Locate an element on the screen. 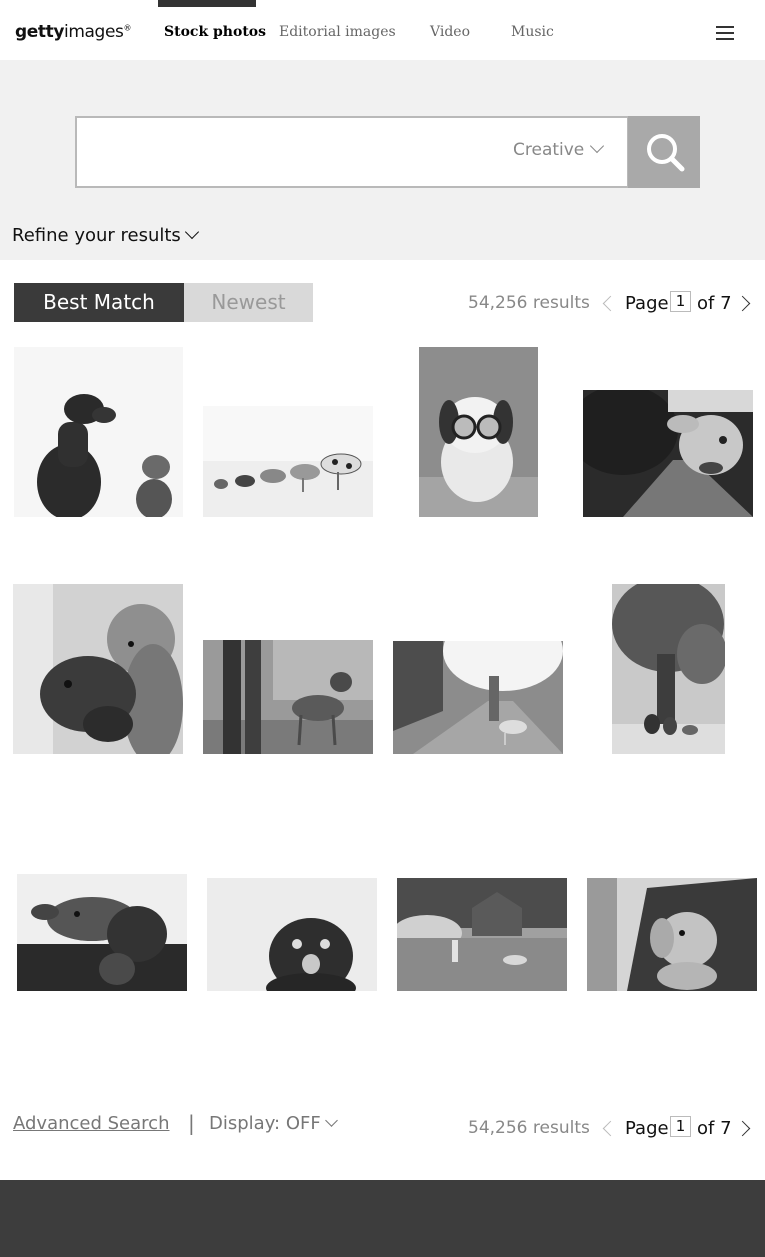  shih-tzu-glasses-photo is located at coordinates (478, 432).